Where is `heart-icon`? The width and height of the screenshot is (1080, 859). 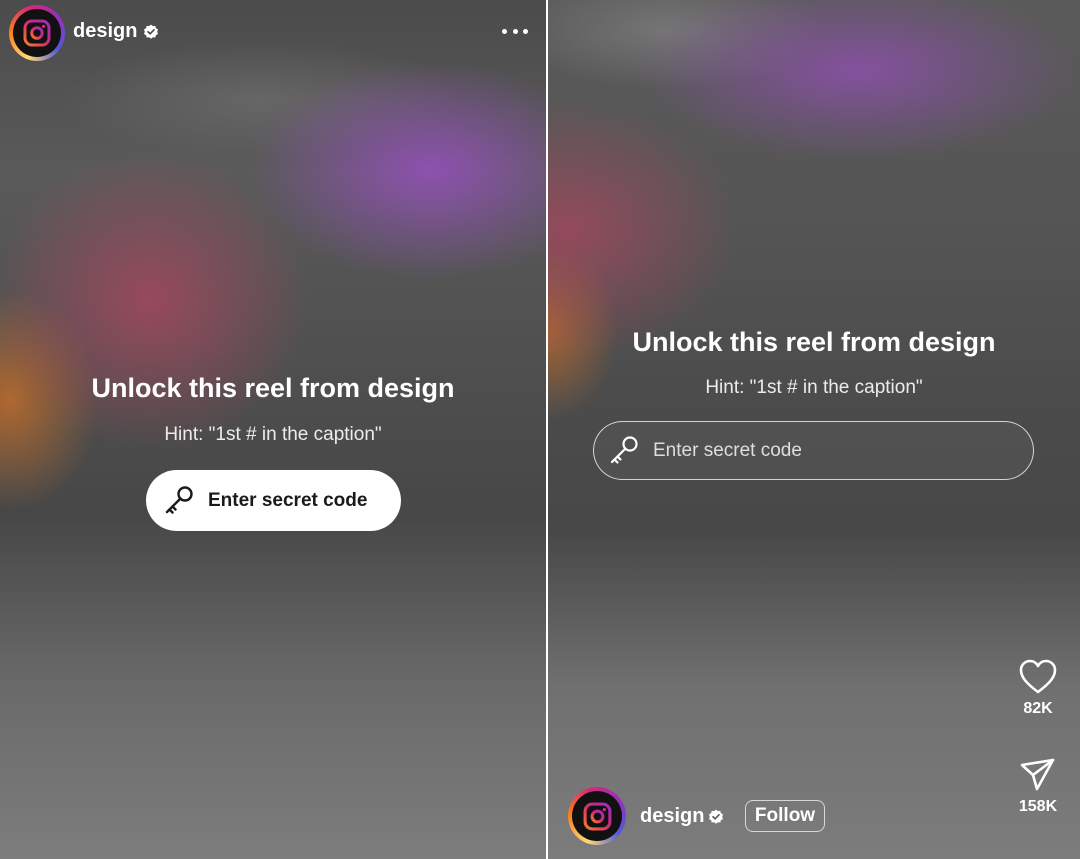 heart-icon is located at coordinates (1038, 677).